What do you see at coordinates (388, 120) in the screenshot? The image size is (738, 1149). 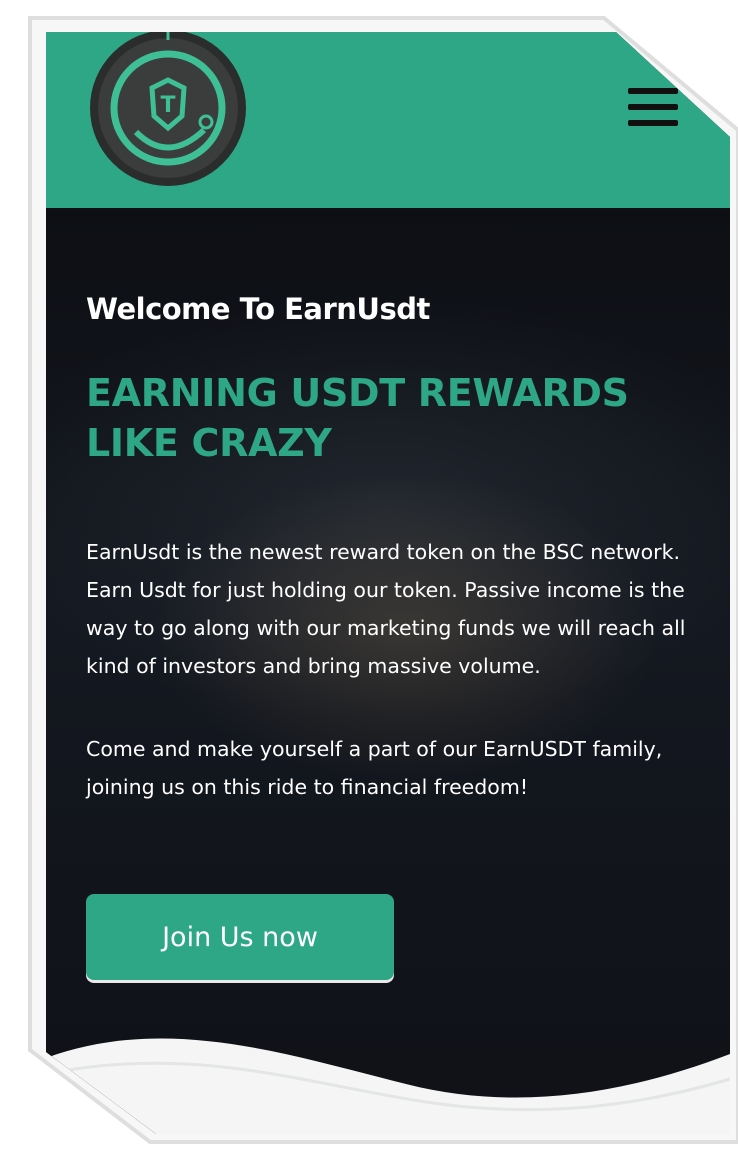 I see `site-header: T` at bounding box center [388, 120].